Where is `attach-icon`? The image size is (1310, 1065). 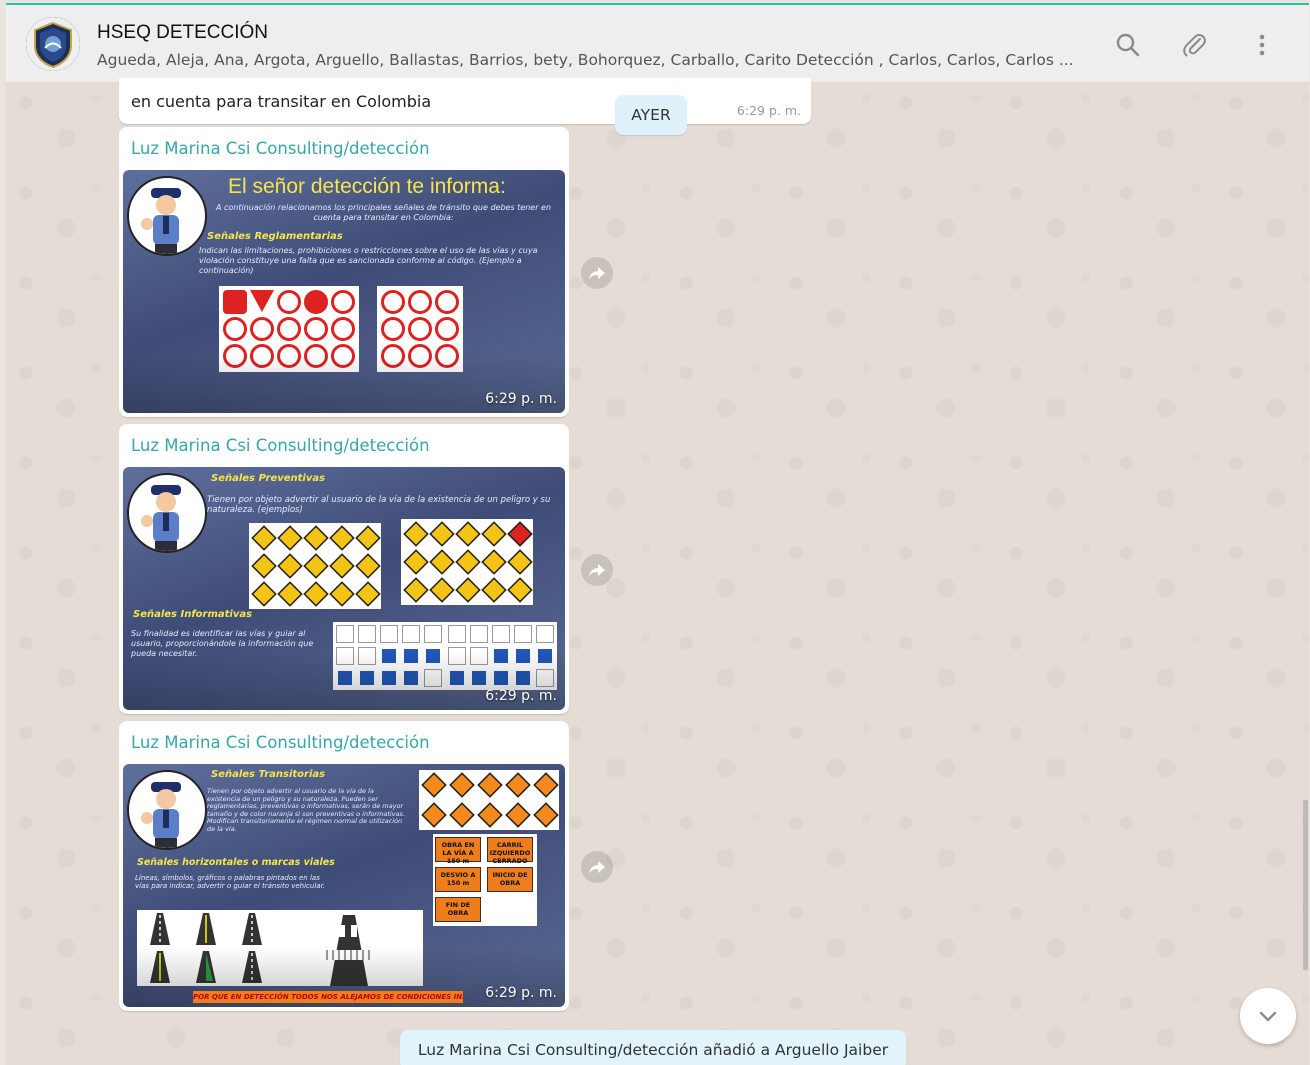
attach-icon is located at coordinates (1194, 45).